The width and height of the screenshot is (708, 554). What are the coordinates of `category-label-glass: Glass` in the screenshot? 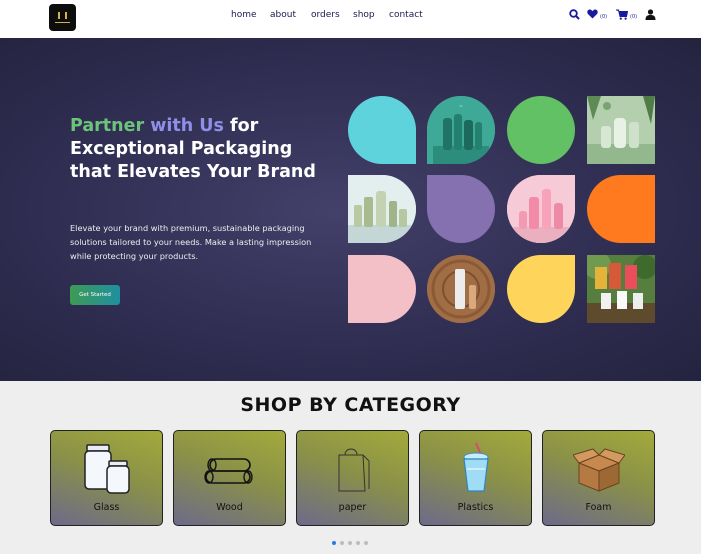 It's located at (106, 507).